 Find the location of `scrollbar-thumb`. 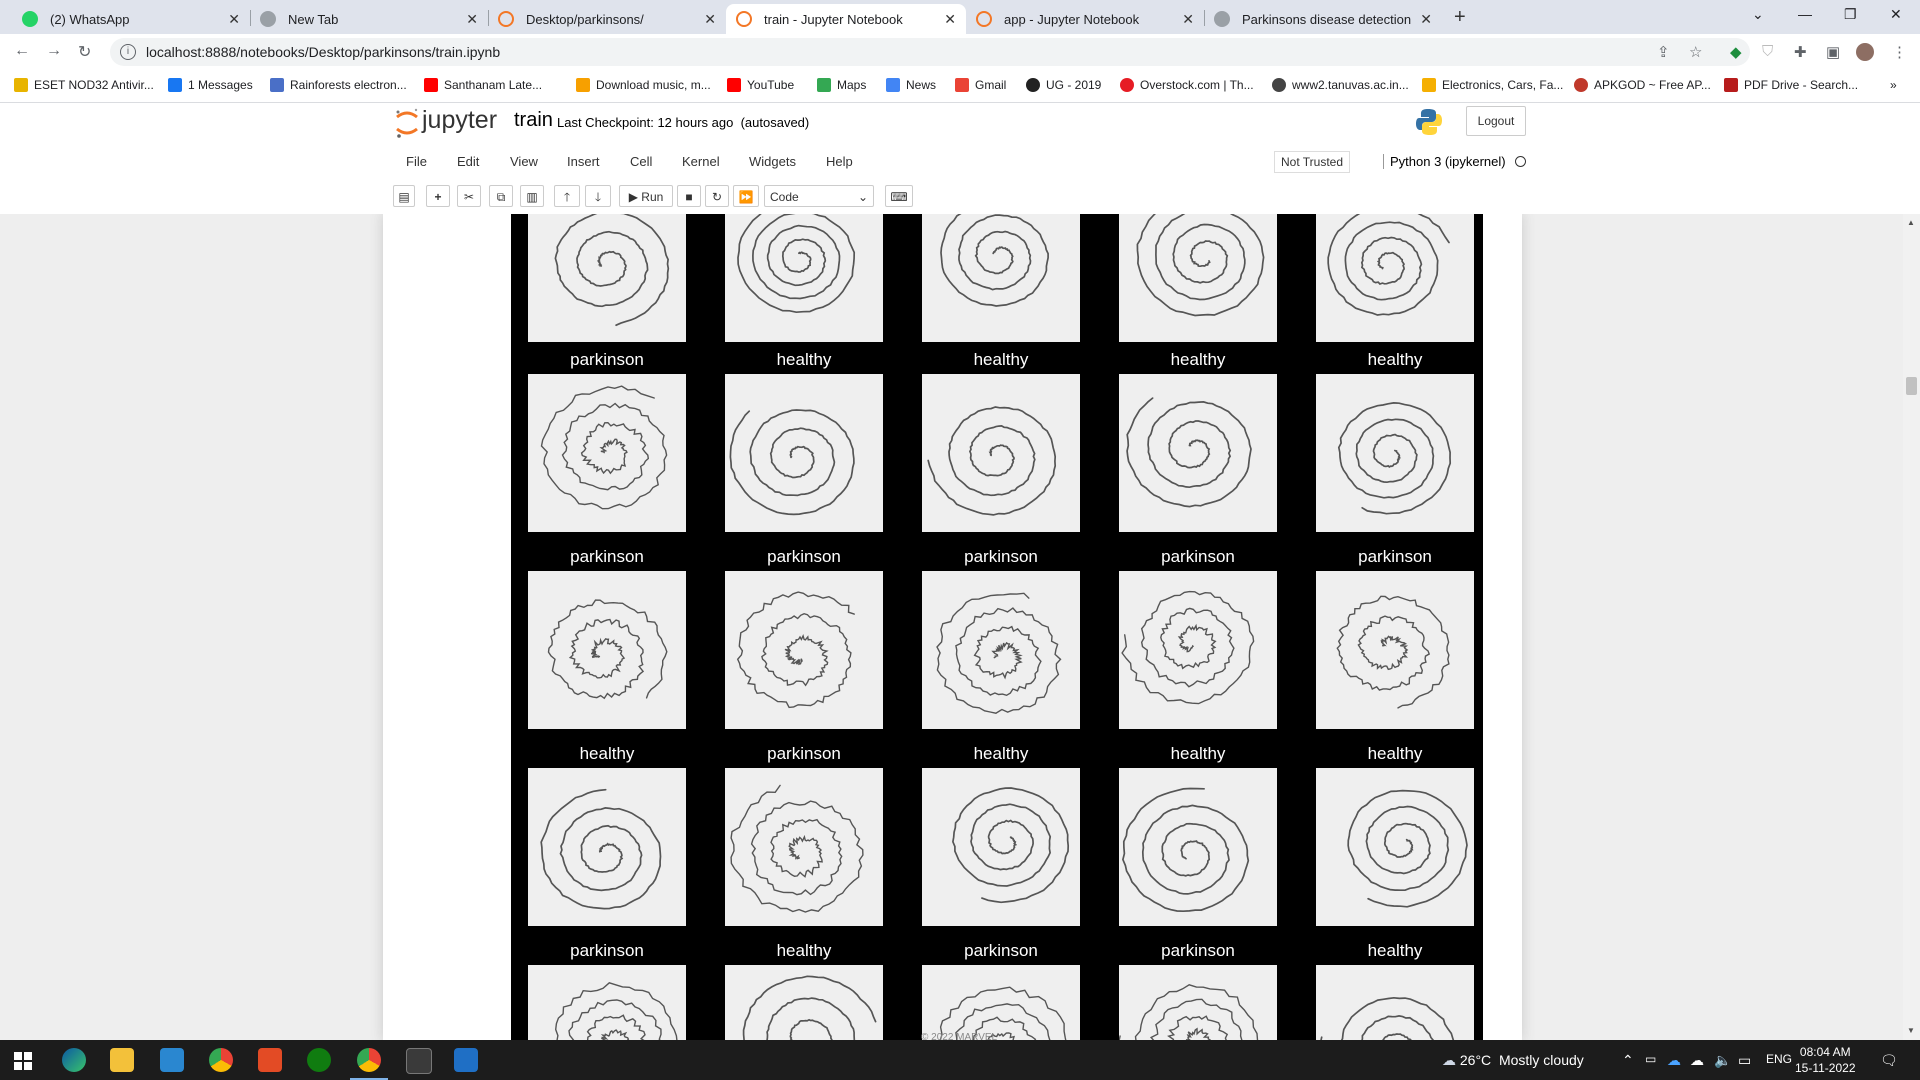

scrollbar-thumb is located at coordinates (1911, 386).